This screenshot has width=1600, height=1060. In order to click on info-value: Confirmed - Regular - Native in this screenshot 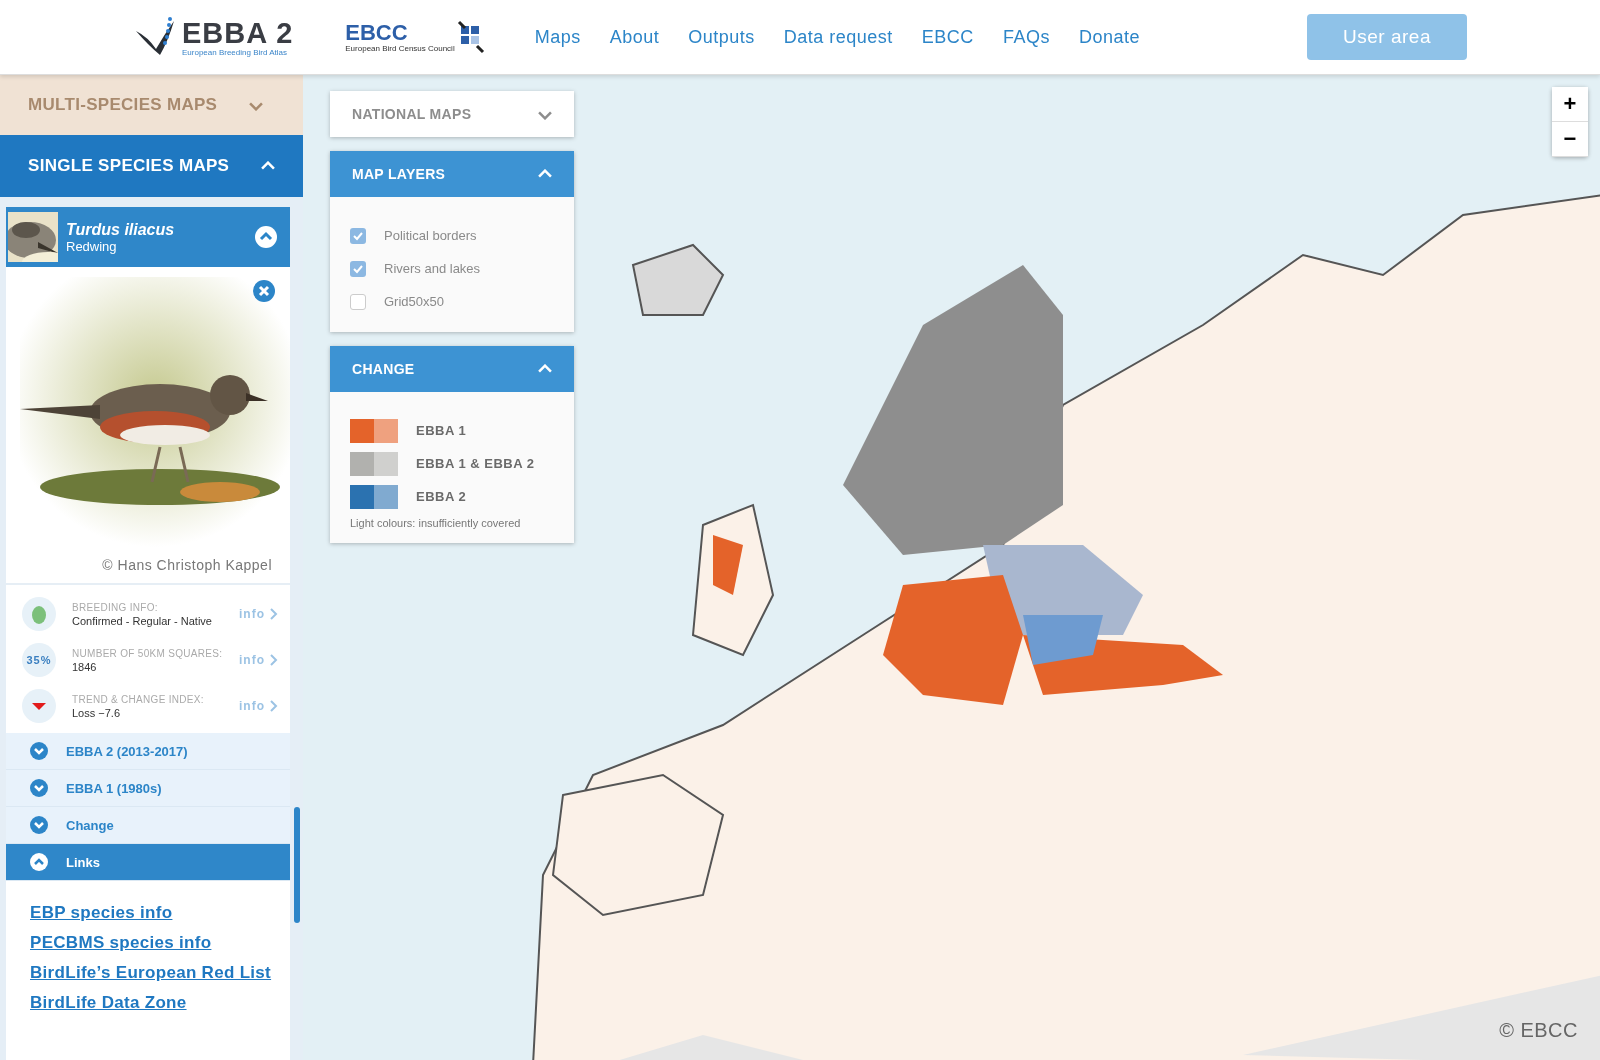, I will do `click(142, 620)`.